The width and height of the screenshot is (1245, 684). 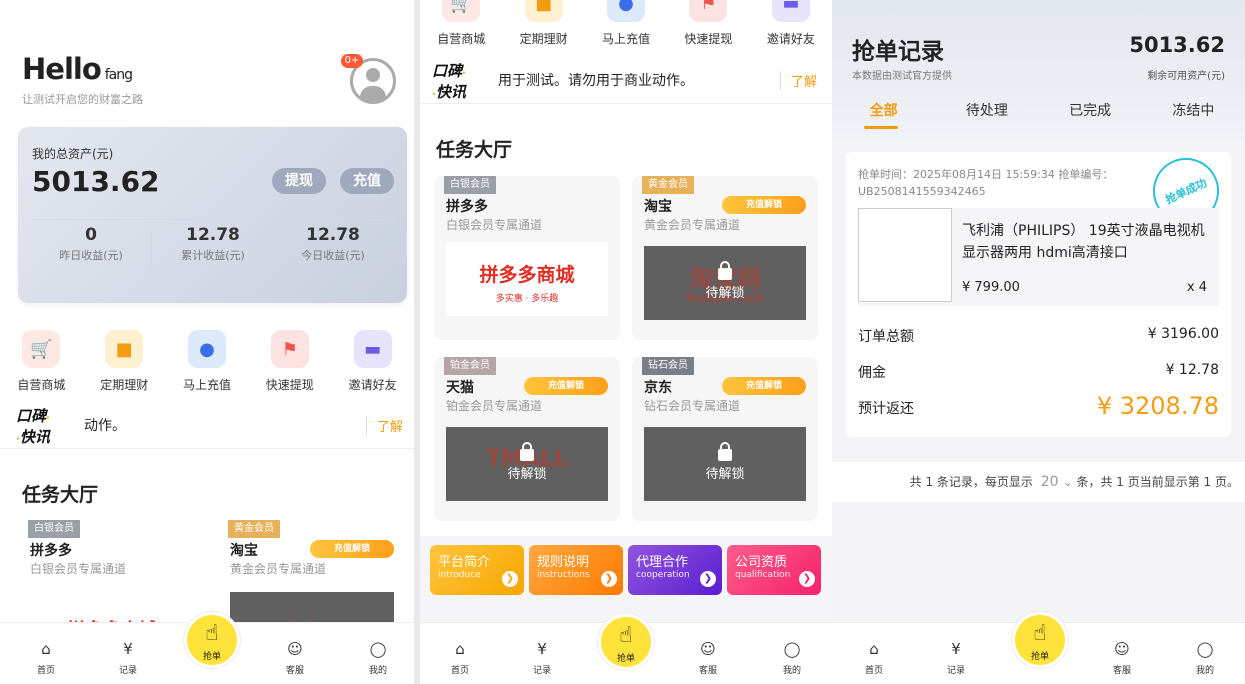 I want to click on agency-button: 代理合作 cooperation ❯, so click(x=675, y=570).